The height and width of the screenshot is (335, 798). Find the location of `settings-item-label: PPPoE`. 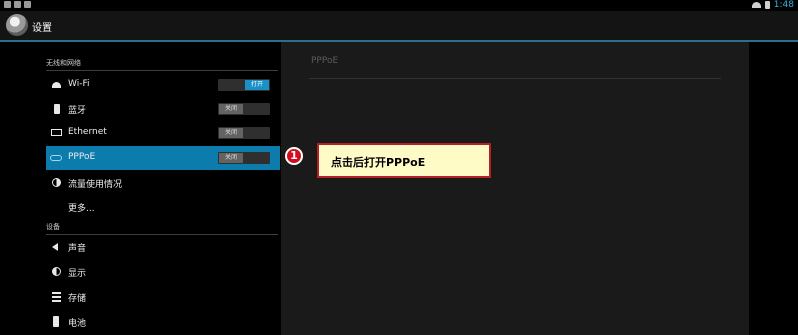

settings-item-label: PPPoE is located at coordinates (82, 157).